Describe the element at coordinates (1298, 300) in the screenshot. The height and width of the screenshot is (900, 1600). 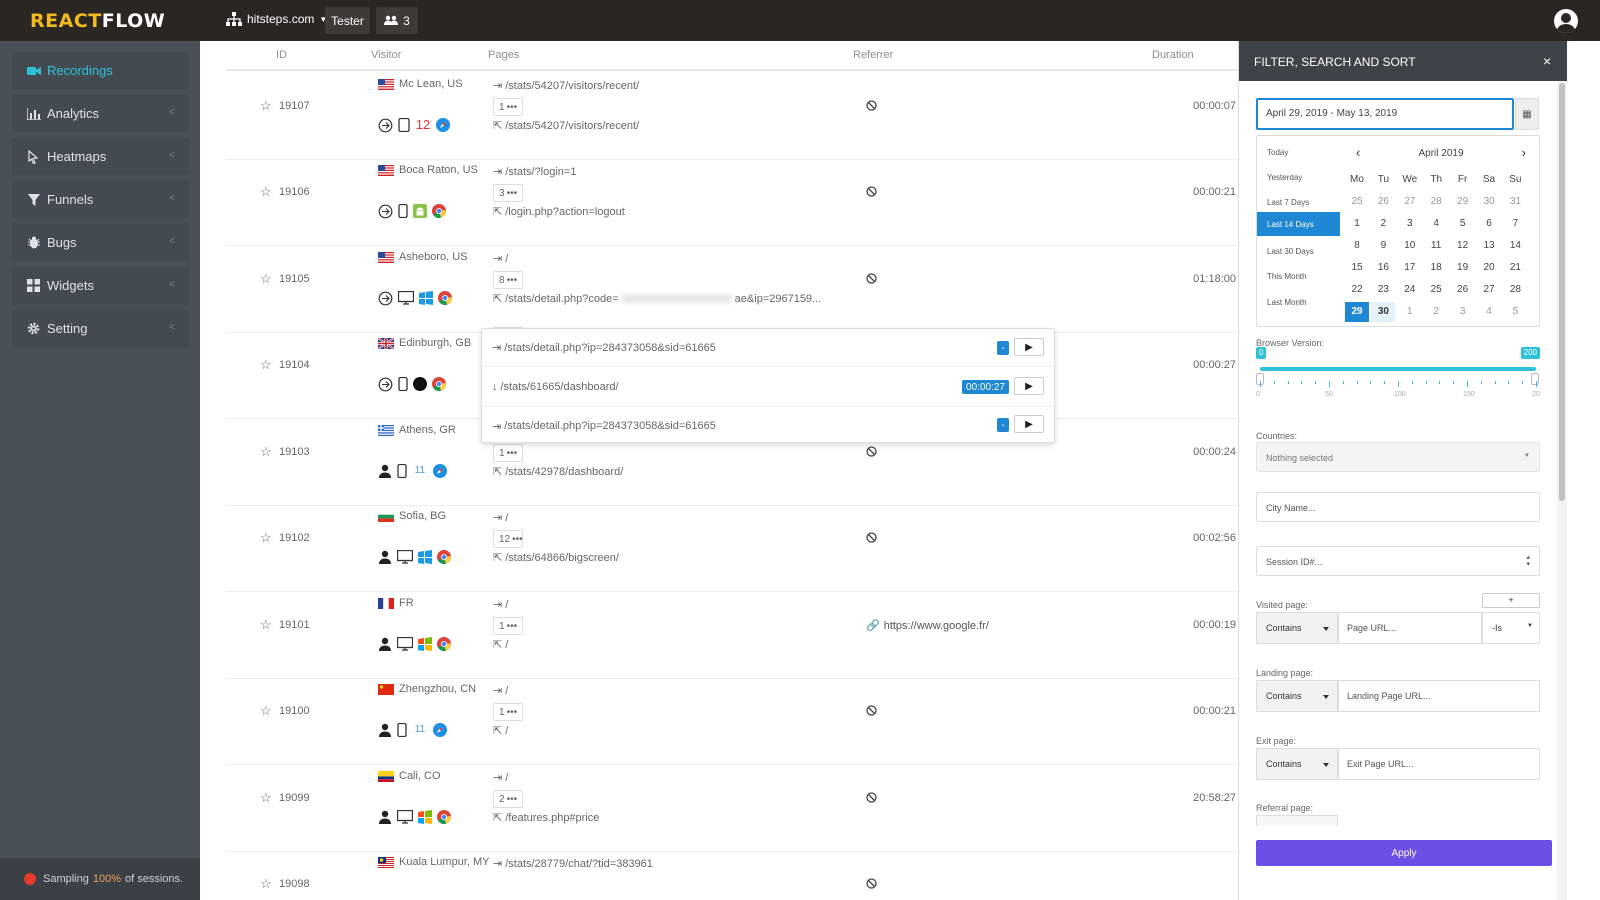
I see `range-option: Last Month` at that location.